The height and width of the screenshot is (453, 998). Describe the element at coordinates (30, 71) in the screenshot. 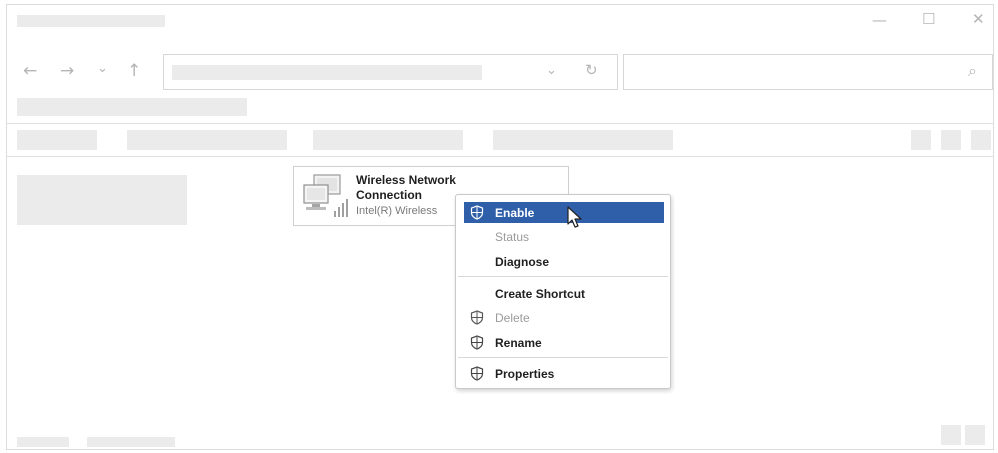

I see `back-arrow-icon: ←` at that location.